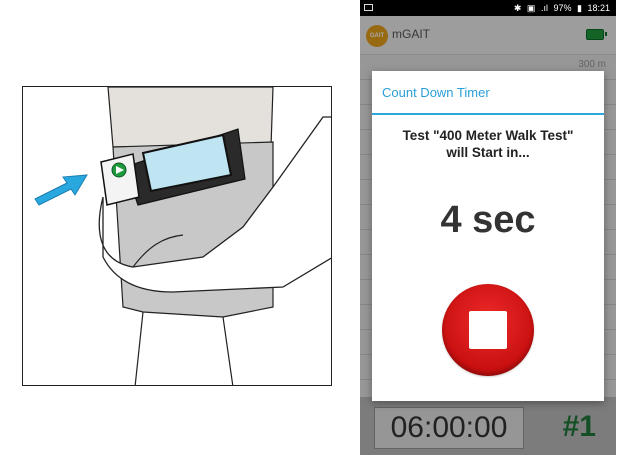  What do you see at coordinates (488, 93) in the screenshot?
I see `dialog-title: Count Down Timer` at bounding box center [488, 93].